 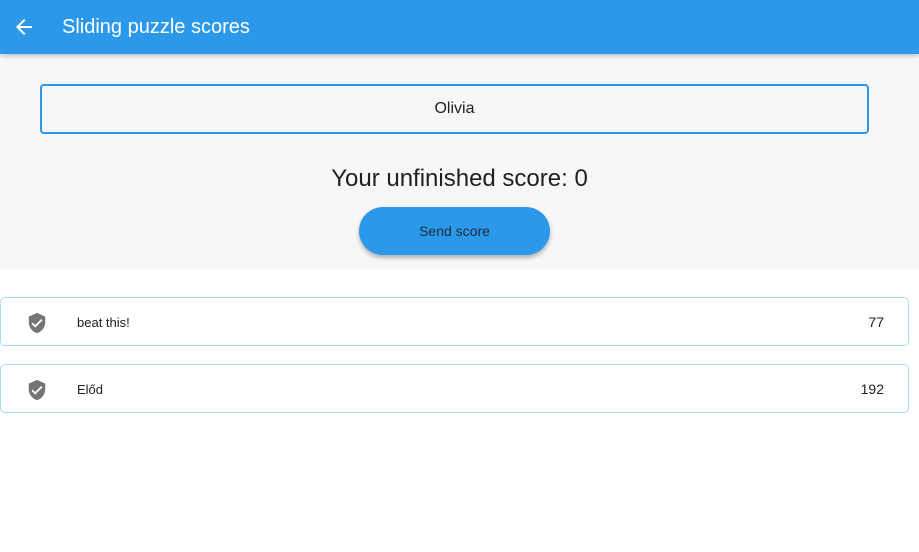 What do you see at coordinates (103, 322) in the screenshot?
I see `score-name: beat this!` at bounding box center [103, 322].